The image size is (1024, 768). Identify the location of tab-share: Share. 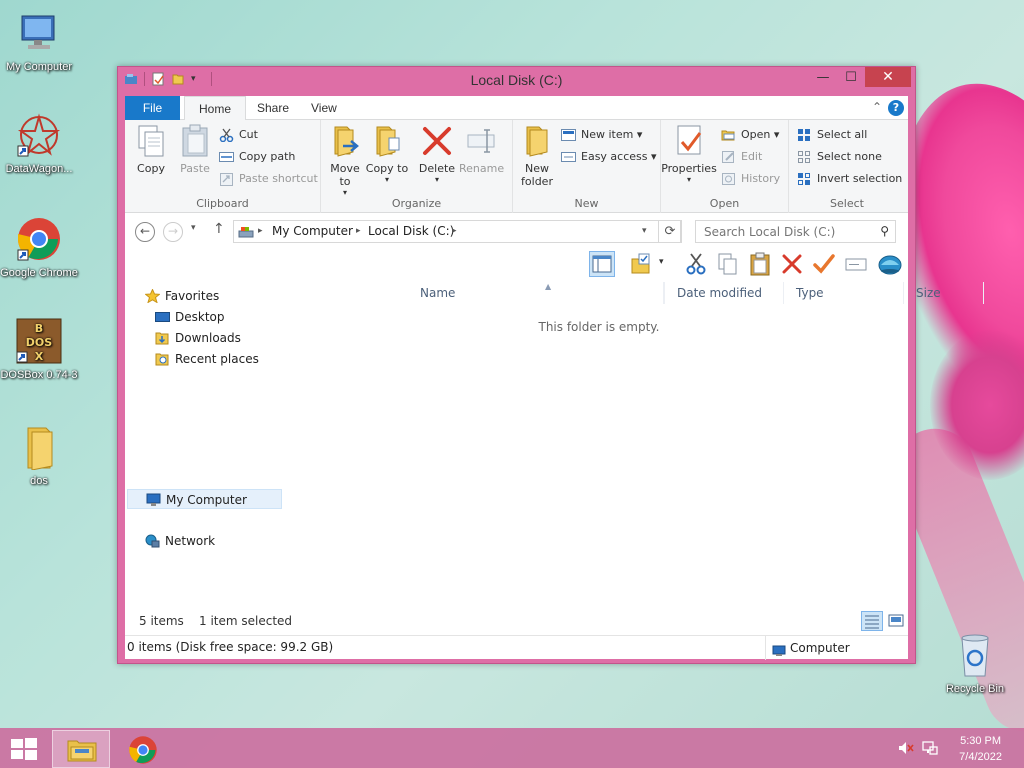
(273, 108).